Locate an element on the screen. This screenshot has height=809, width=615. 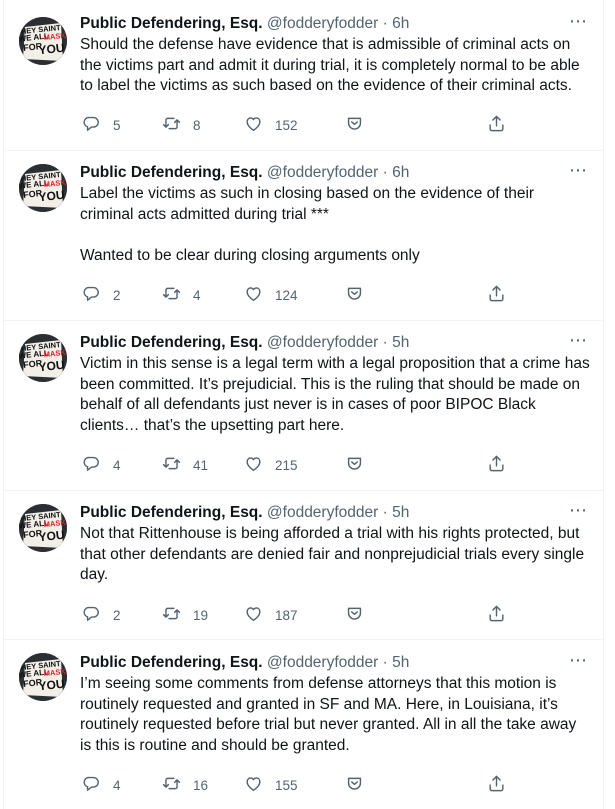
action-bar: 2 4 124 is located at coordinates (295, 295).